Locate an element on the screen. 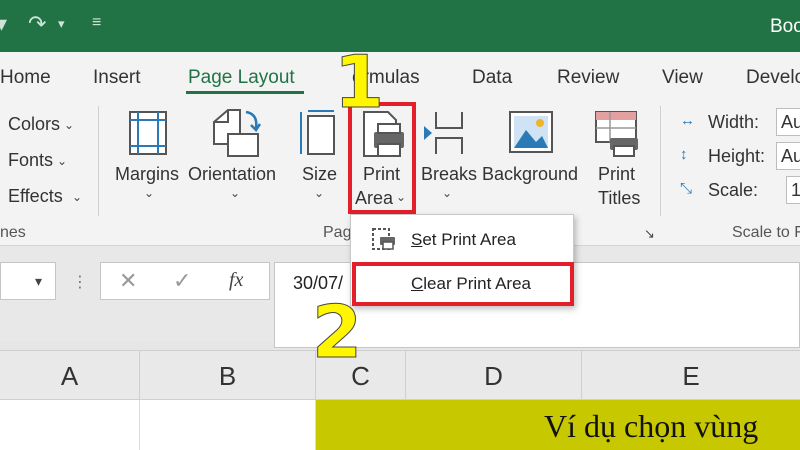  column-header-a: A is located at coordinates (70, 376).